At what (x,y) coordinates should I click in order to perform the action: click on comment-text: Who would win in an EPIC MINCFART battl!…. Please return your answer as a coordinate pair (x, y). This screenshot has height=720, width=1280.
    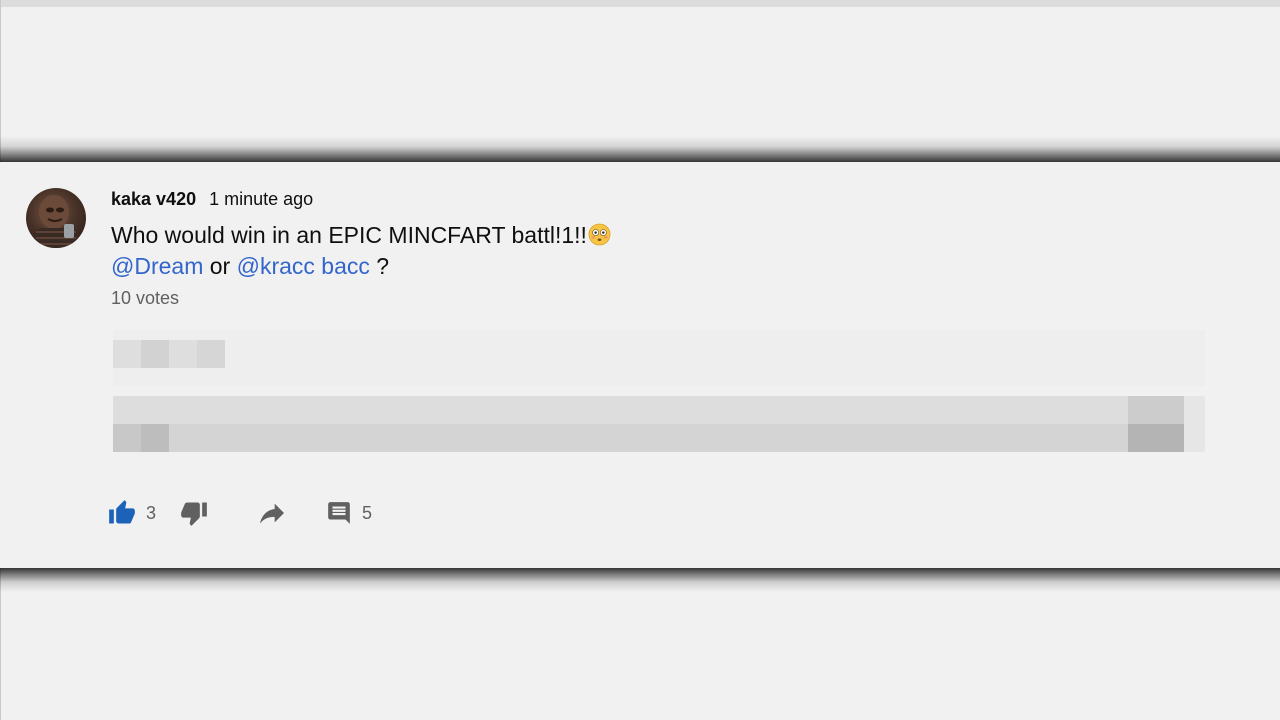
    Looking at the image, I should click on (349, 235).